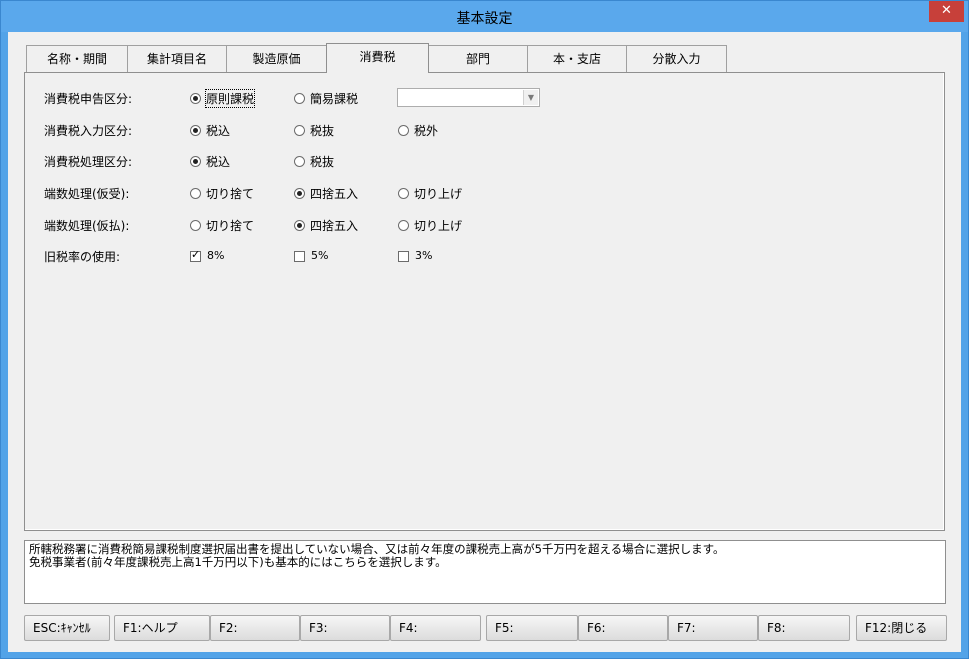  I want to click on radio-general-taxation, so click(195, 98).